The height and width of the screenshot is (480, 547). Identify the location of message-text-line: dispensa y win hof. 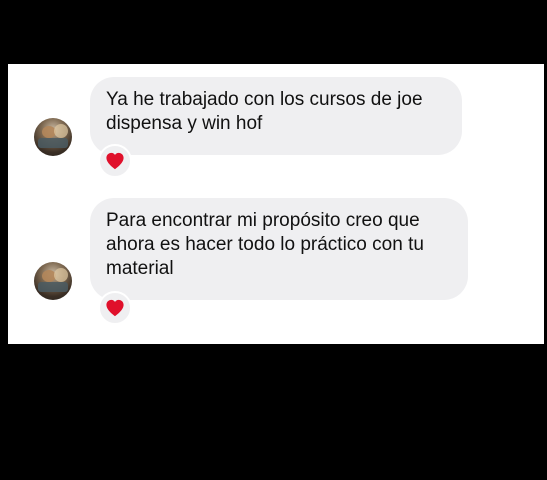
(184, 123).